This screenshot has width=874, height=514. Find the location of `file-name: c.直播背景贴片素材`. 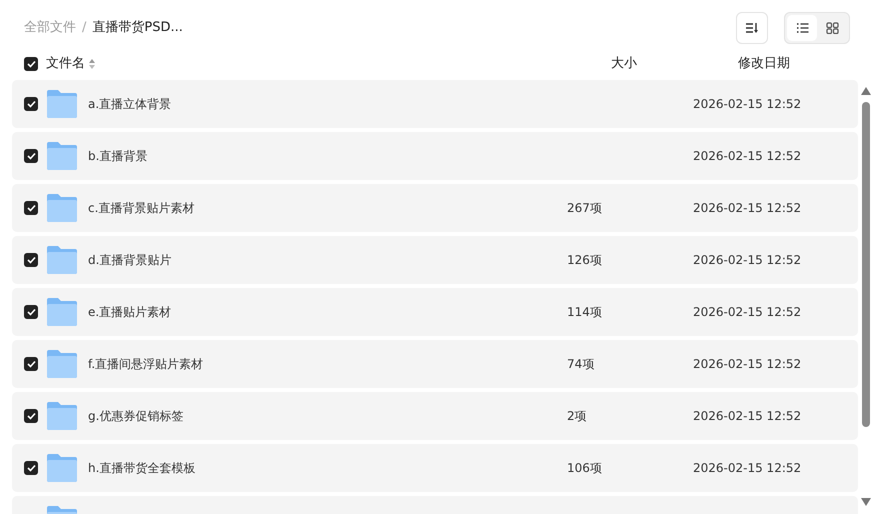

file-name: c.直播背景贴片素材 is located at coordinates (141, 208).